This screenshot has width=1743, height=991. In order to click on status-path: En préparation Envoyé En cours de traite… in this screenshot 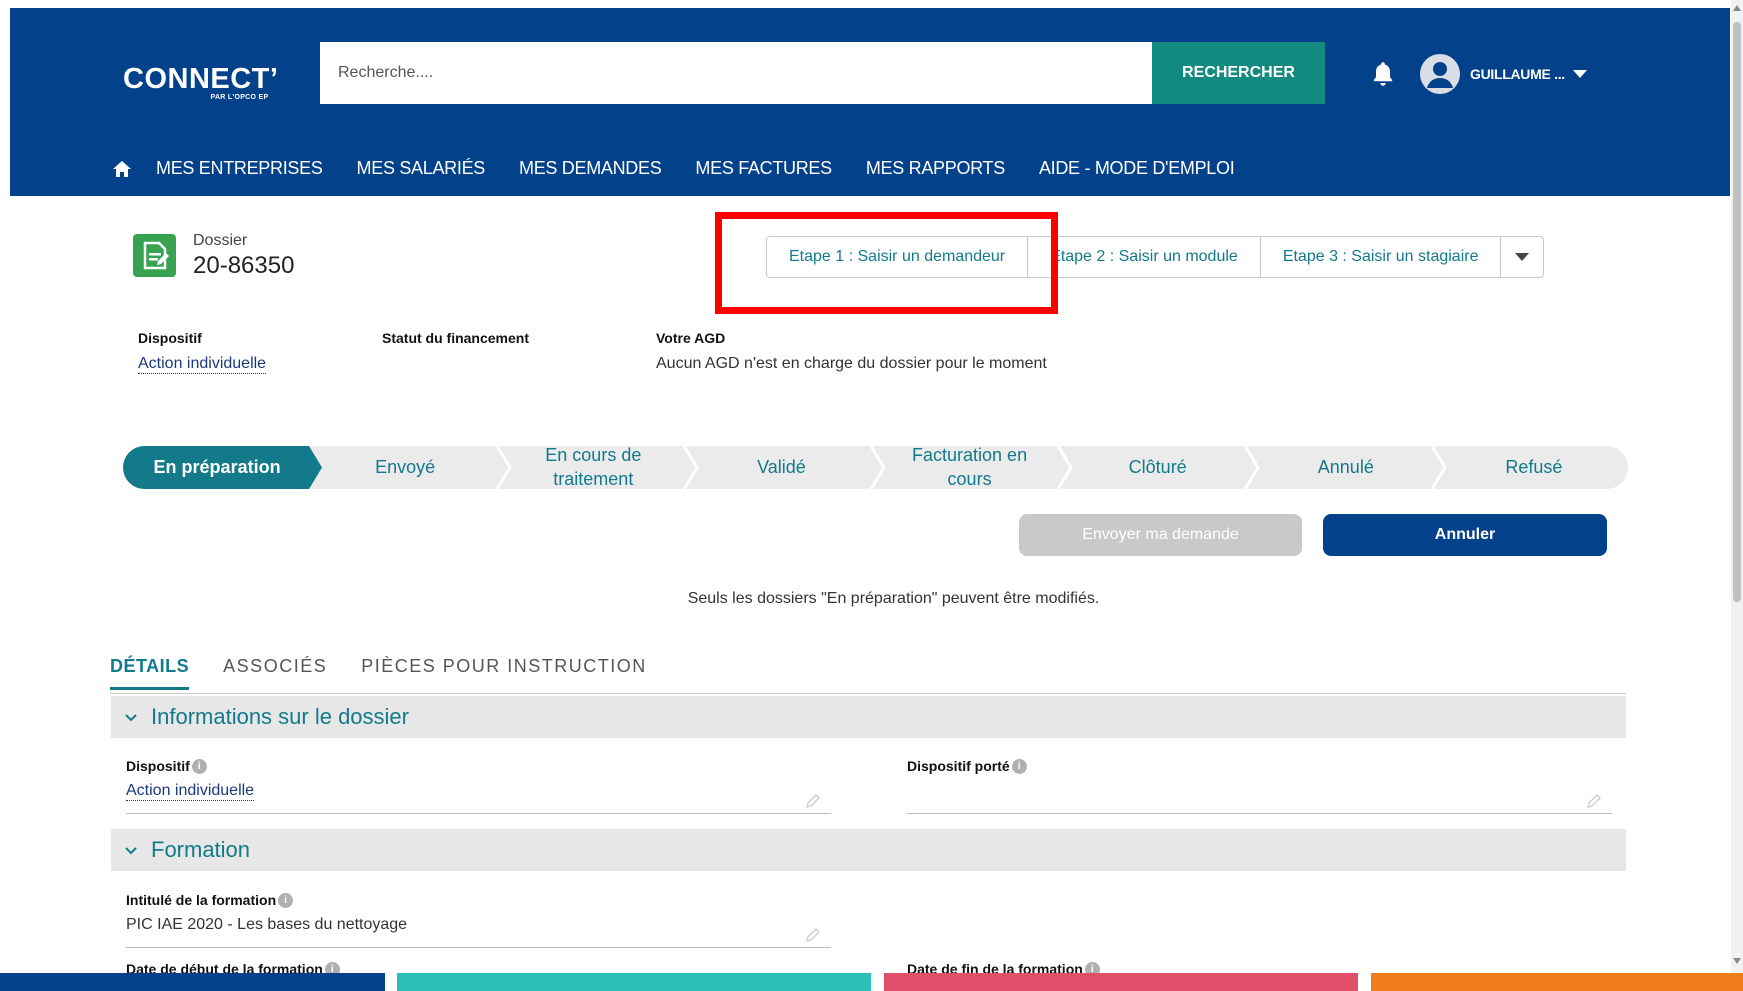, I will do `click(875, 467)`.